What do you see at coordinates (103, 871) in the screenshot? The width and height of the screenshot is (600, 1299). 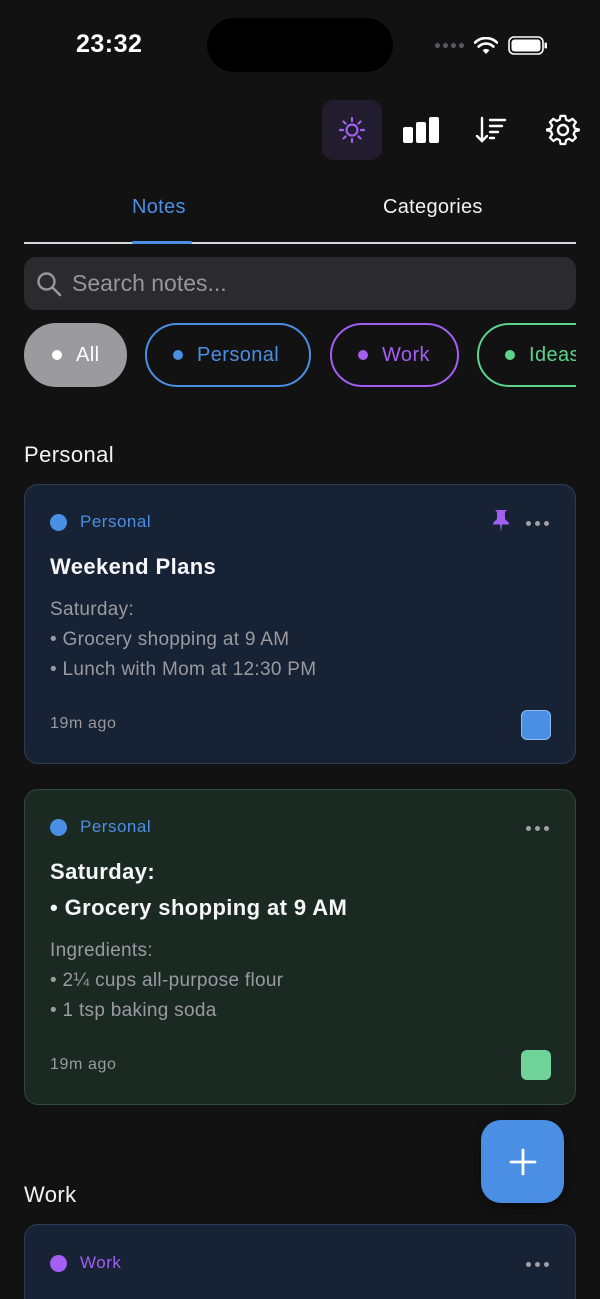 I see `card-title-line: Saturday:` at bounding box center [103, 871].